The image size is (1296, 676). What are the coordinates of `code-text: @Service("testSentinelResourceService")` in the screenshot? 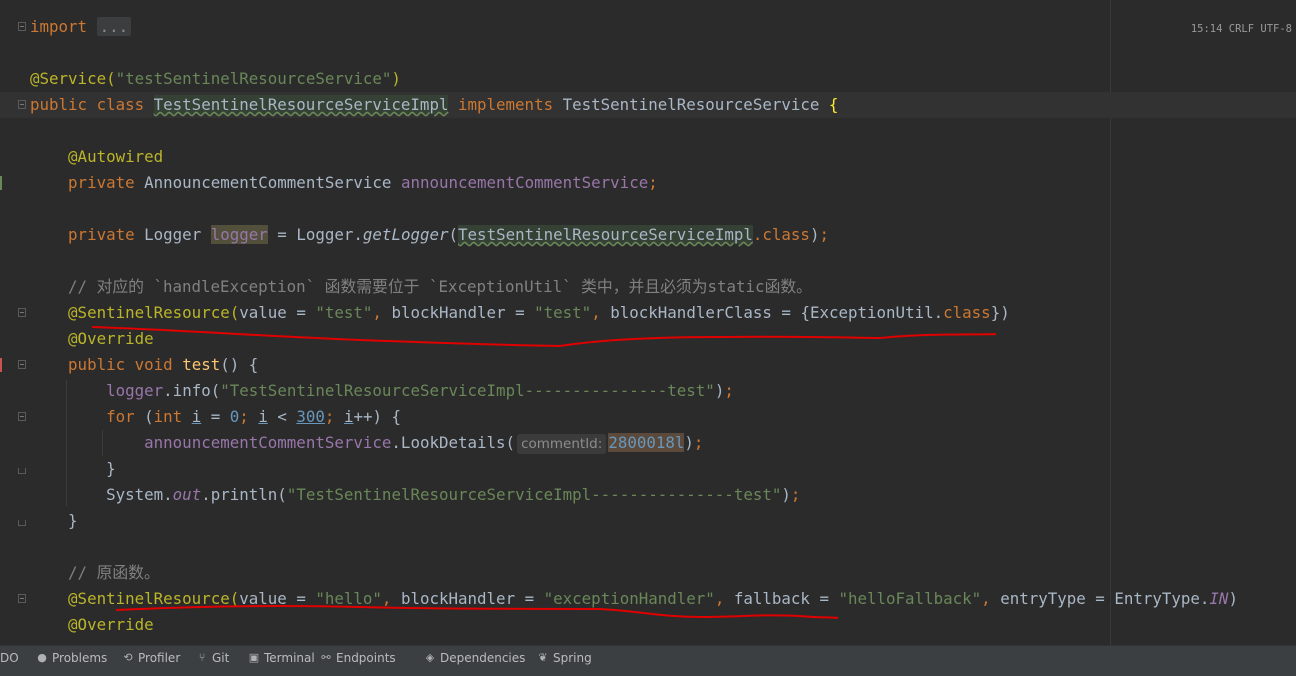 It's located at (215, 79).